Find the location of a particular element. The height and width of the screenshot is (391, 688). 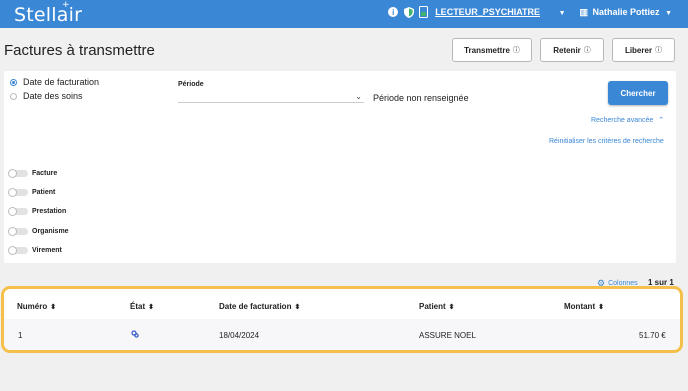

info-icon: i is located at coordinates (393, 12).